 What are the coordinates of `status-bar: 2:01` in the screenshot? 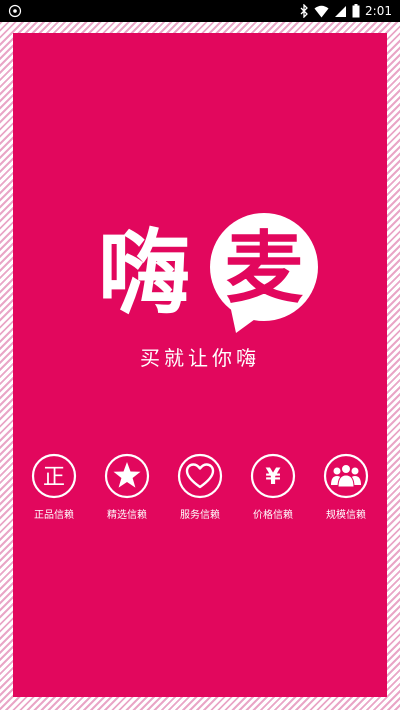 It's located at (200, 11).